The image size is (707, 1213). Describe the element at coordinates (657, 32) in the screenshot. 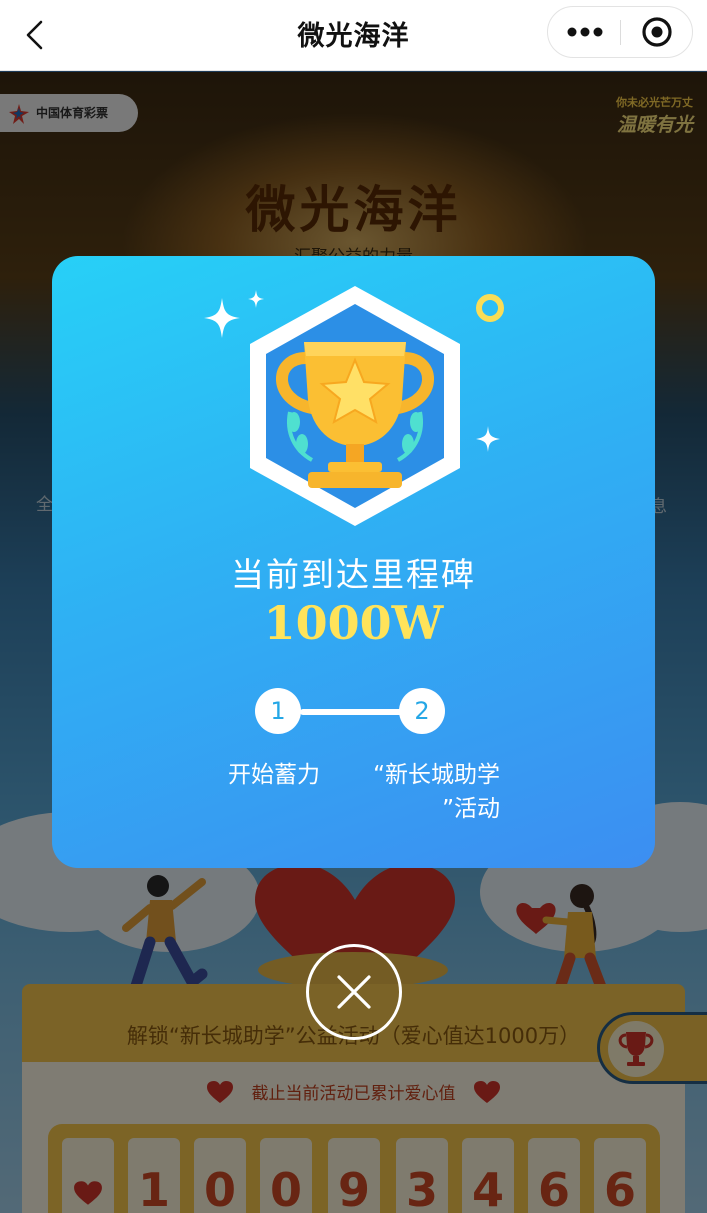

I see `target-icon` at that location.